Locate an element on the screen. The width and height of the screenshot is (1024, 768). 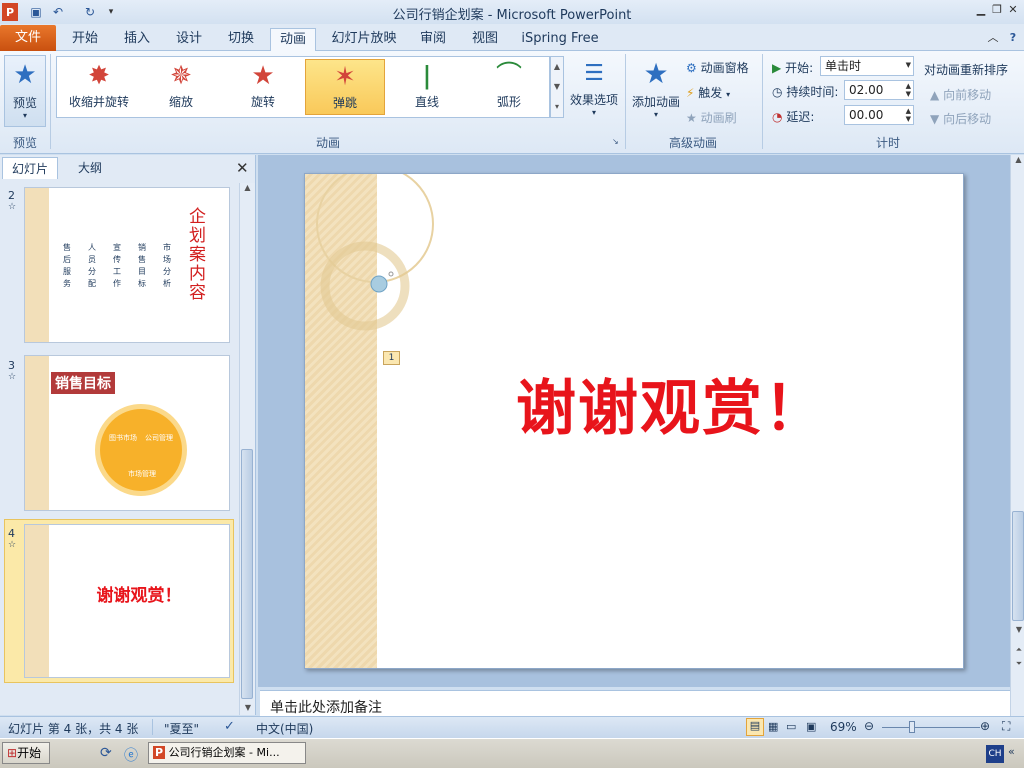
preview-label: 预览 is located at coordinates (24, 103).